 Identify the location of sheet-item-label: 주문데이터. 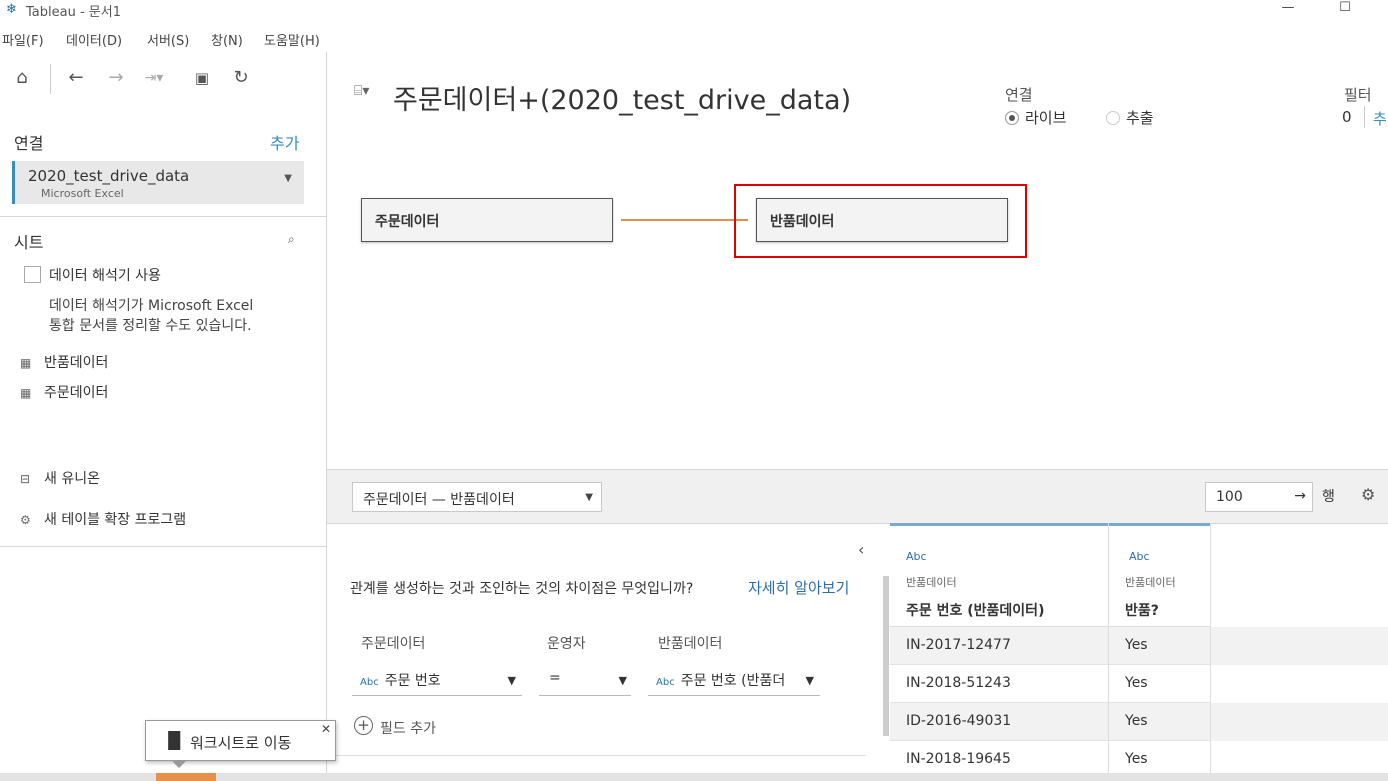
(76, 393).